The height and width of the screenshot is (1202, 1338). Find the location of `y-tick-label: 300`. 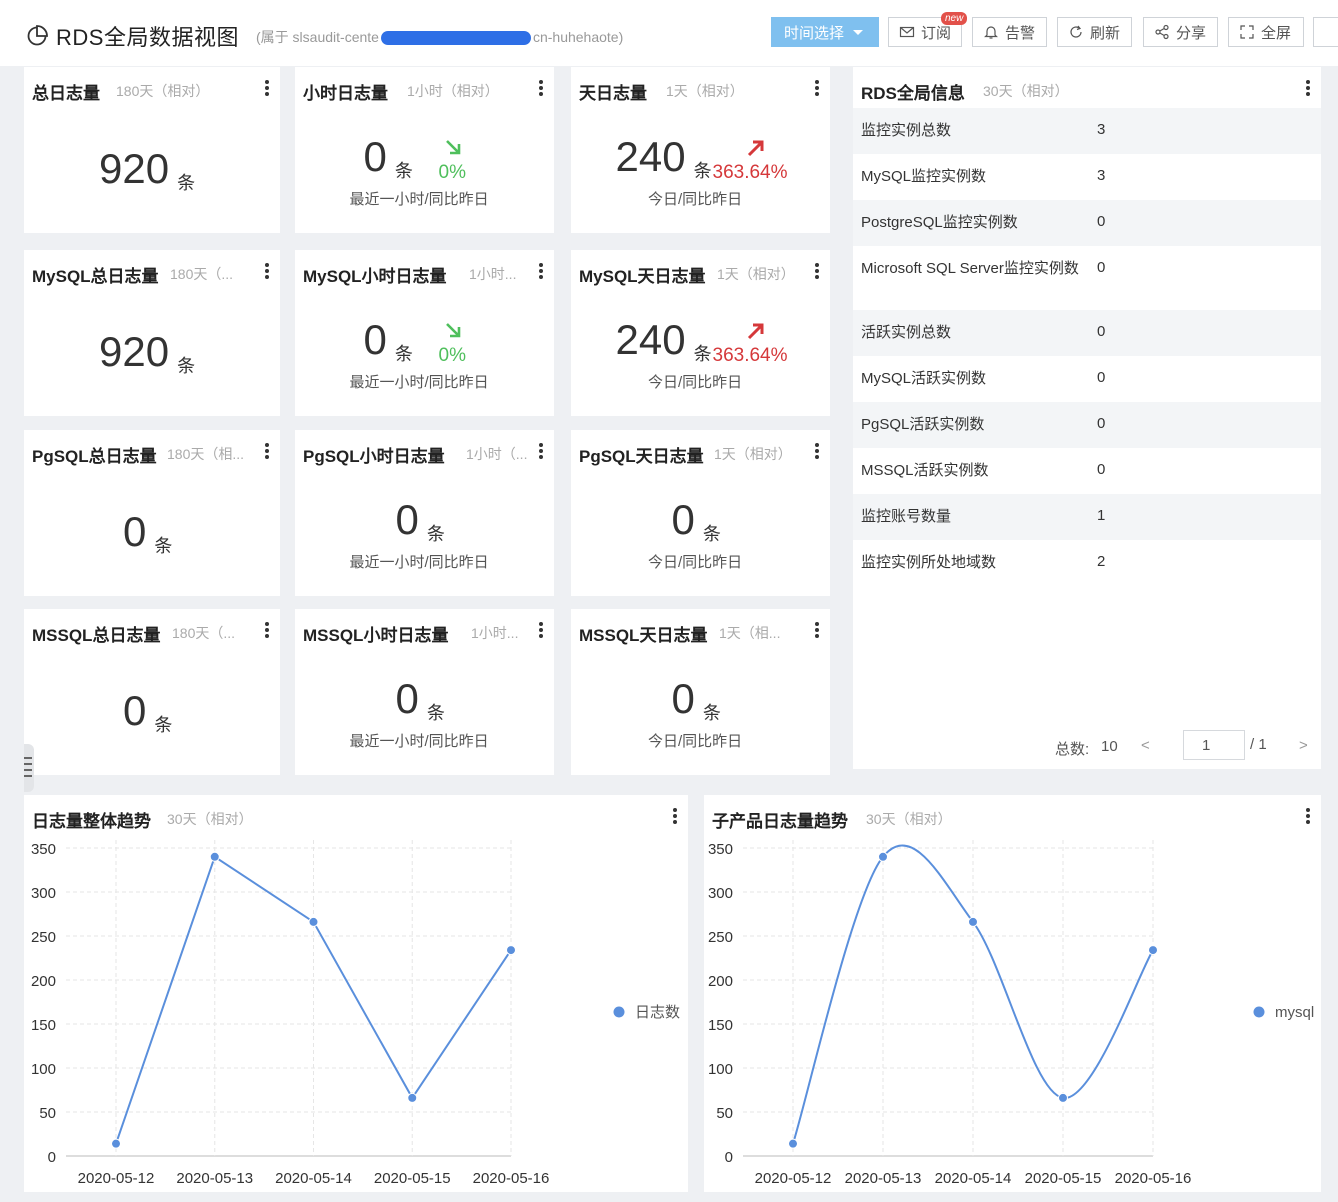

y-tick-label: 300 is located at coordinates (43, 893).